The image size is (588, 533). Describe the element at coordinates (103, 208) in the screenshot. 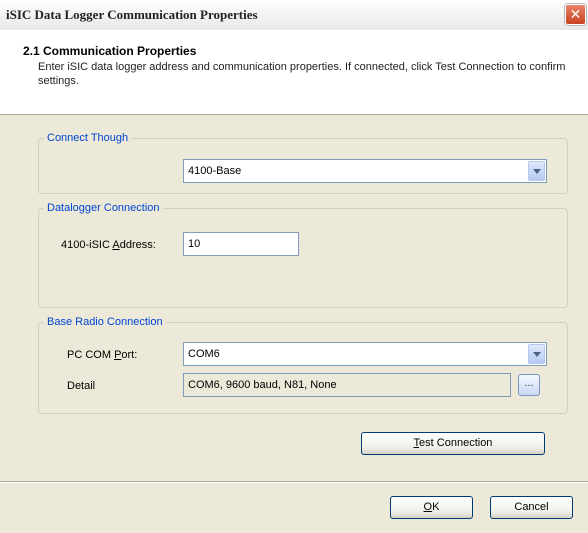

I see `datalogger-connection-legend: Datalogger Connection` at that location.